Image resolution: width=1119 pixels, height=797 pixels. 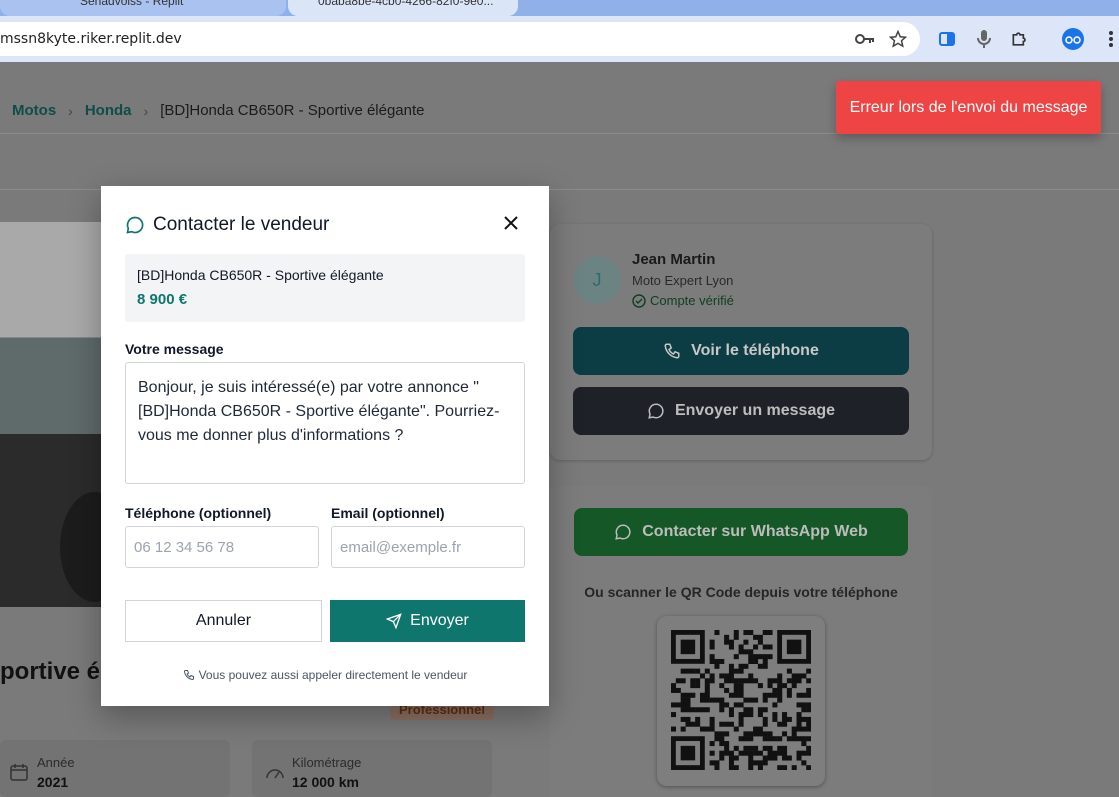 I want to click on send-message-label: Envoyer un message, so click(x=755, y=410).